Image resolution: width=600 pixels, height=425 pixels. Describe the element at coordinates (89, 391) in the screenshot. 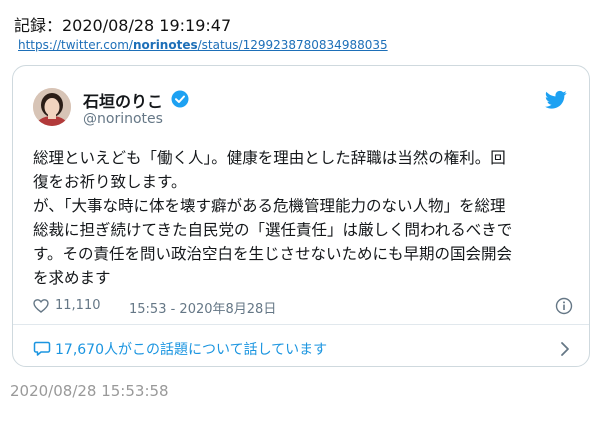

I see `capture-timestamp: 2020/08/28 15:53:58` at that location.